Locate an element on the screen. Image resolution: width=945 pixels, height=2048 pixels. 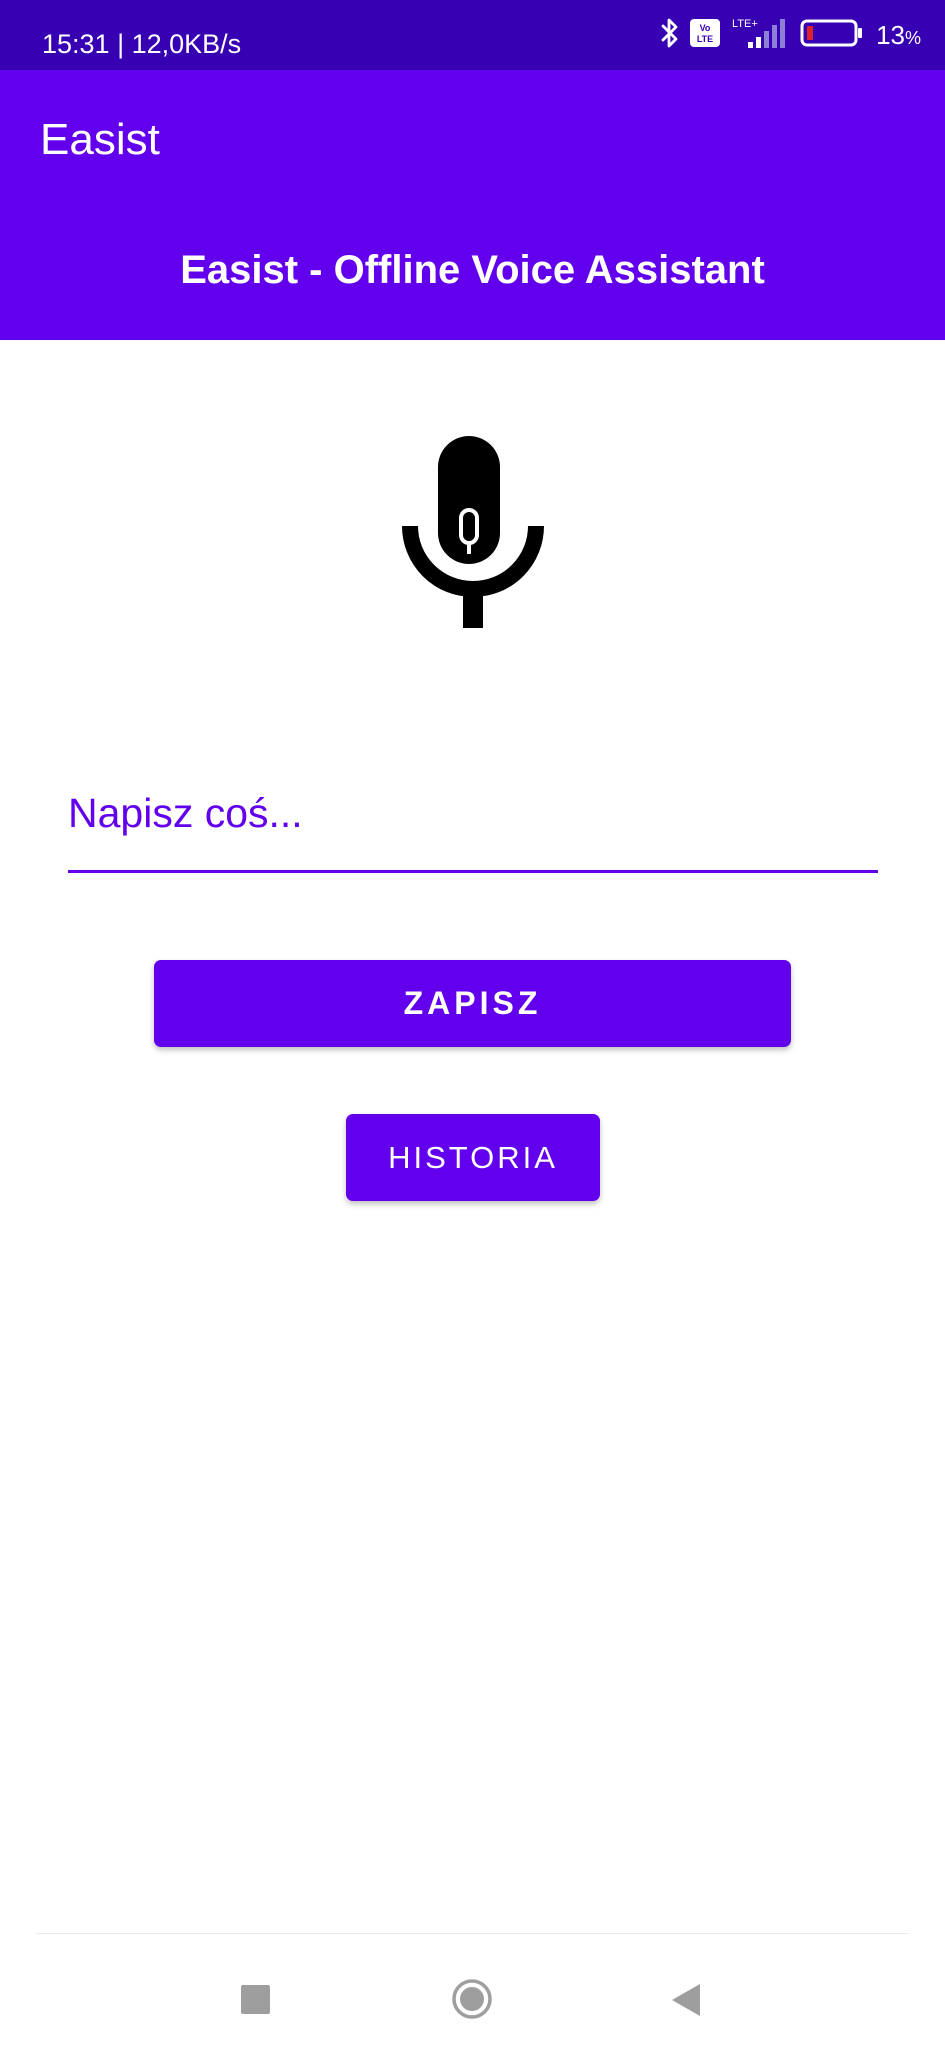
battery-percent: 13% is located at coordinates (898, 34).